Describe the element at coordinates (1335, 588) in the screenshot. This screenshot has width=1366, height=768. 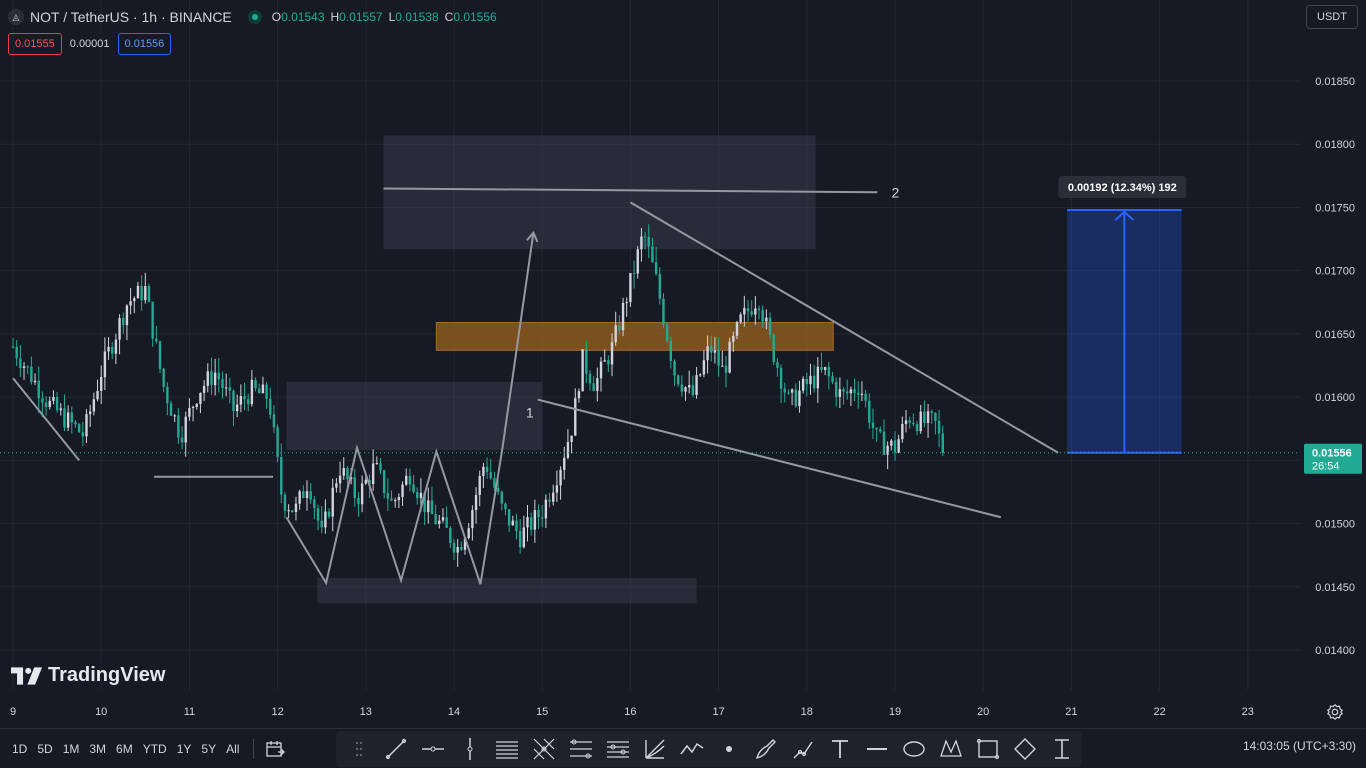
I see `price-axis-label: 0.01450` at that location.